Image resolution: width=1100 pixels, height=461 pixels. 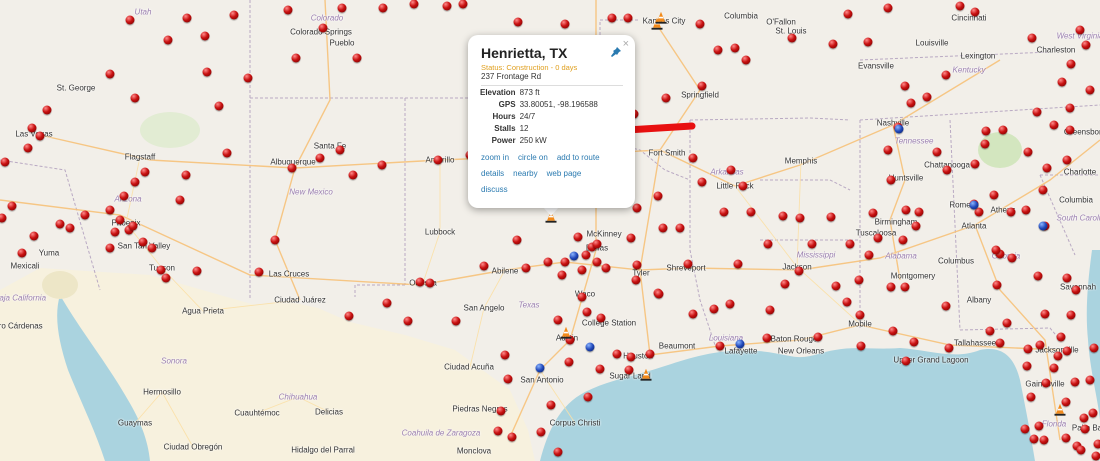 I want to click on add-to-route-link: add to route, so click(x=578, y=157).